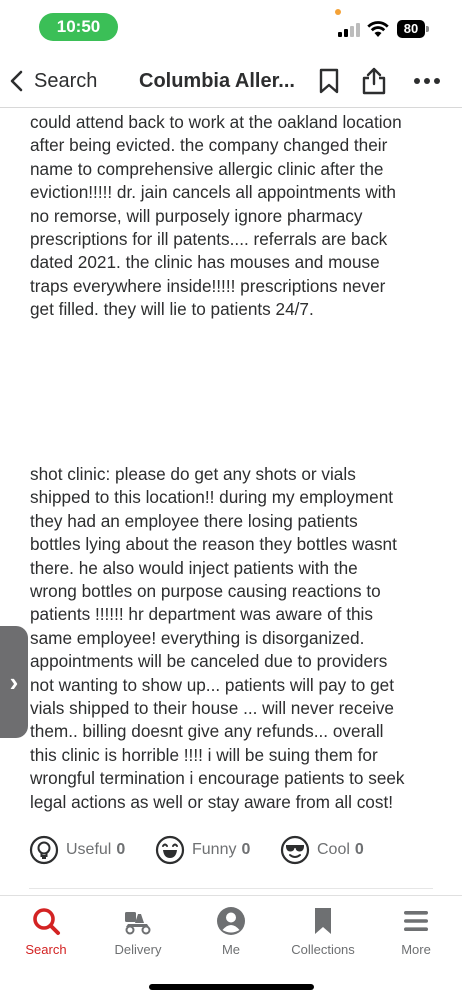  I want to click on bottom-tab-bar: Search Delivery Me Collections More, so click(231, 930).